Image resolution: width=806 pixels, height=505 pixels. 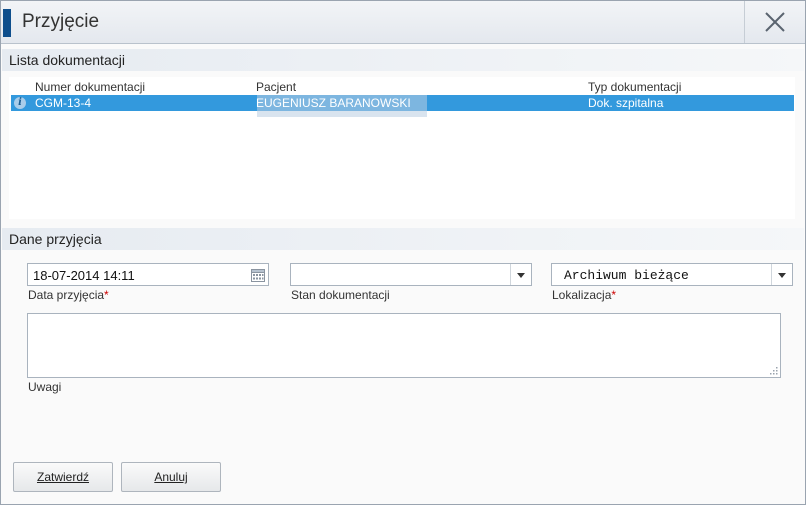 I want to click on location-value: Archiwum bieżące, so click(x=626, y=275).